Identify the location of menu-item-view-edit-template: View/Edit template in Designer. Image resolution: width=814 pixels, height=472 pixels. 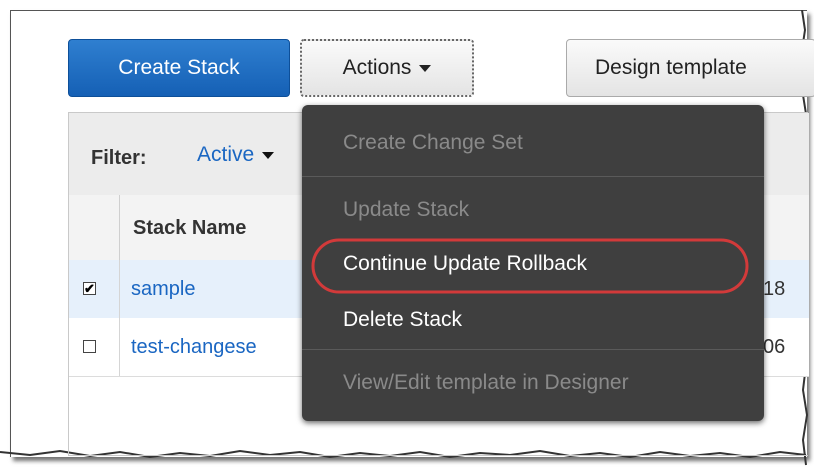
(486, 383).